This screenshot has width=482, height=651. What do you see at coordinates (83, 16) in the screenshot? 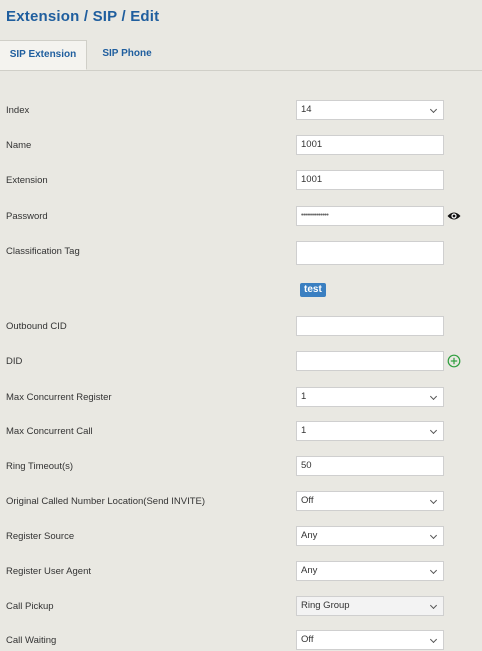
I see `page-title: Extension / SIP / Edit` at bounding box center [83, 16].